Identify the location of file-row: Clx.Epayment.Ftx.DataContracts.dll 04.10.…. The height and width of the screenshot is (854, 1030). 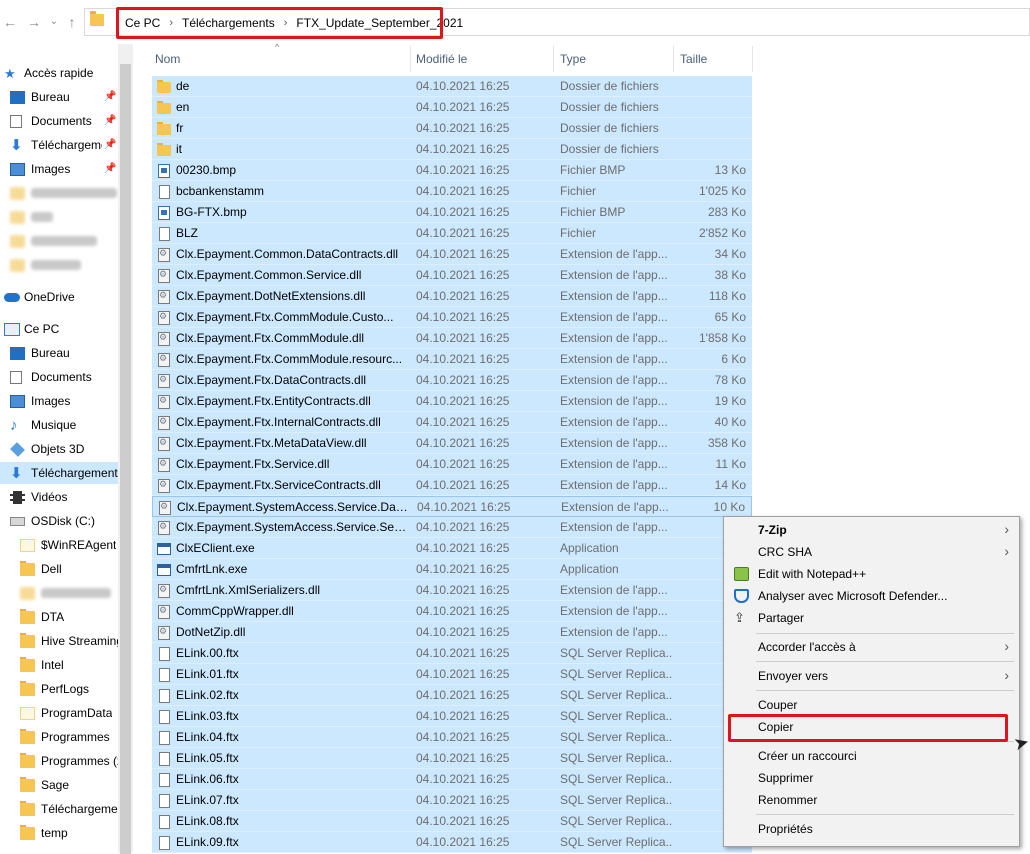
(452, 380).